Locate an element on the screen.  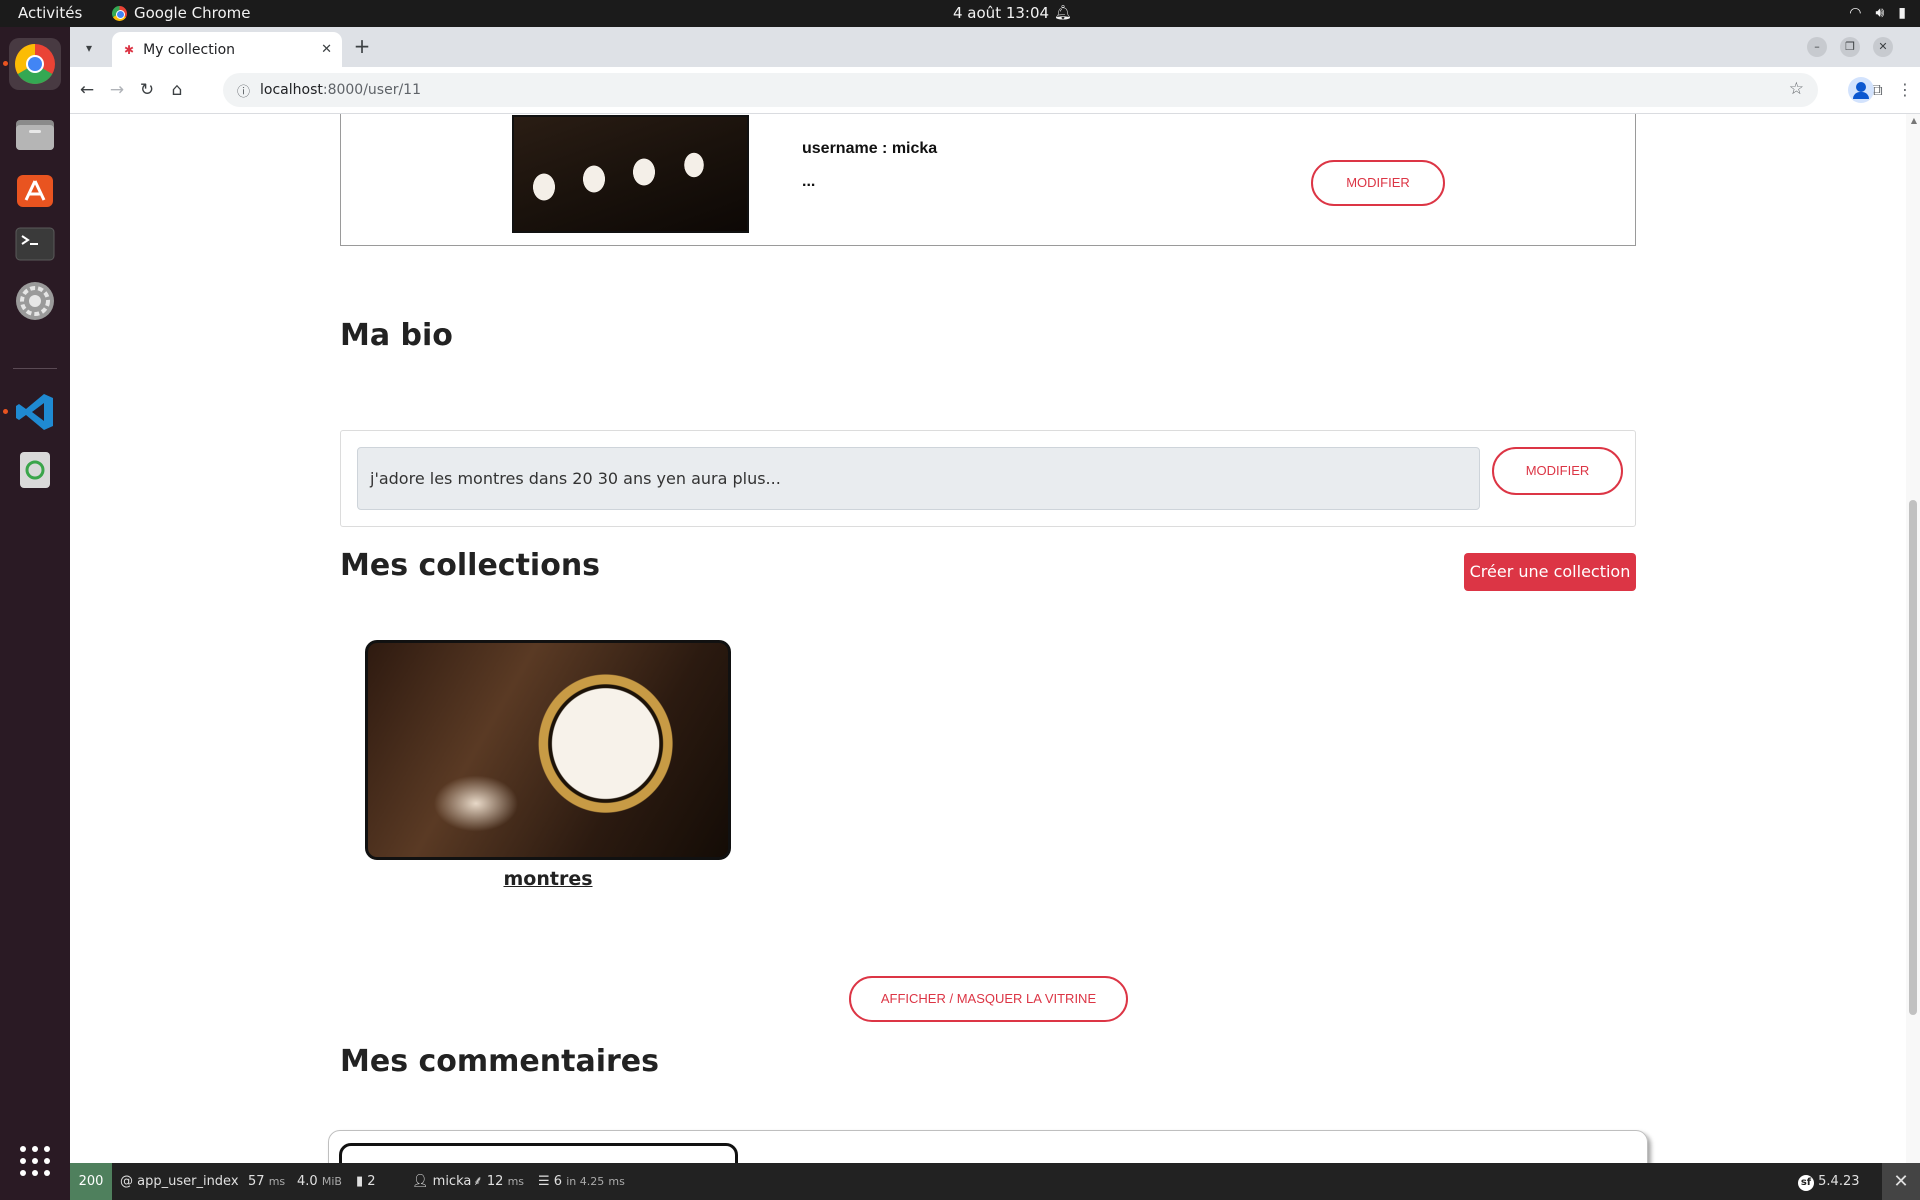
profile-avatar-icon is located at coordinates (1861, 90).